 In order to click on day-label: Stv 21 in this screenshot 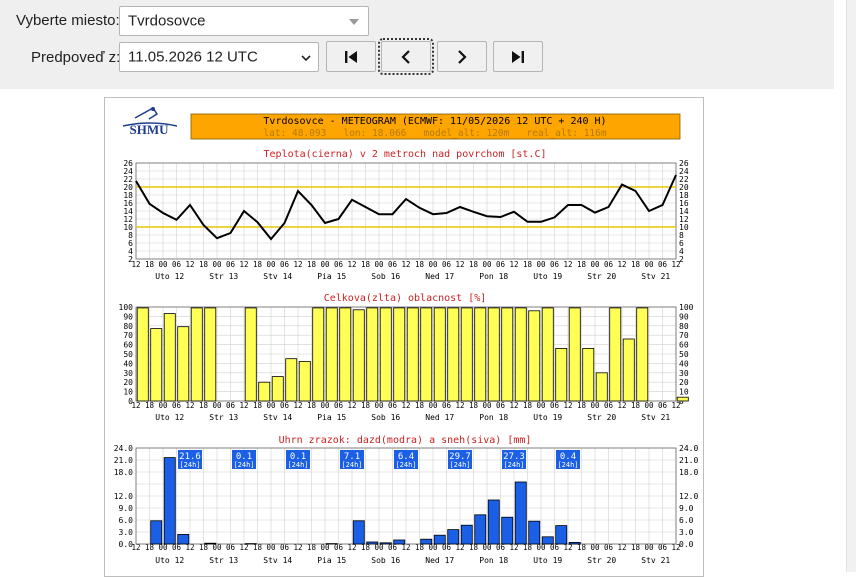, I will do `click(655, 276)`.